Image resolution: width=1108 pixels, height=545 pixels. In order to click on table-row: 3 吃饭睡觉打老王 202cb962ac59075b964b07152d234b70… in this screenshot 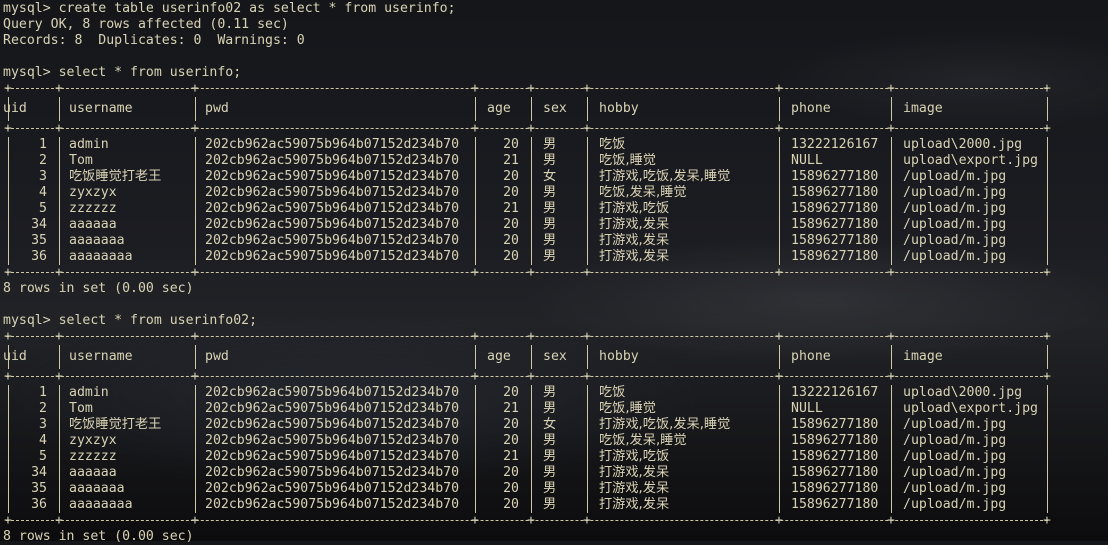, I will do `click(525, 177)`.